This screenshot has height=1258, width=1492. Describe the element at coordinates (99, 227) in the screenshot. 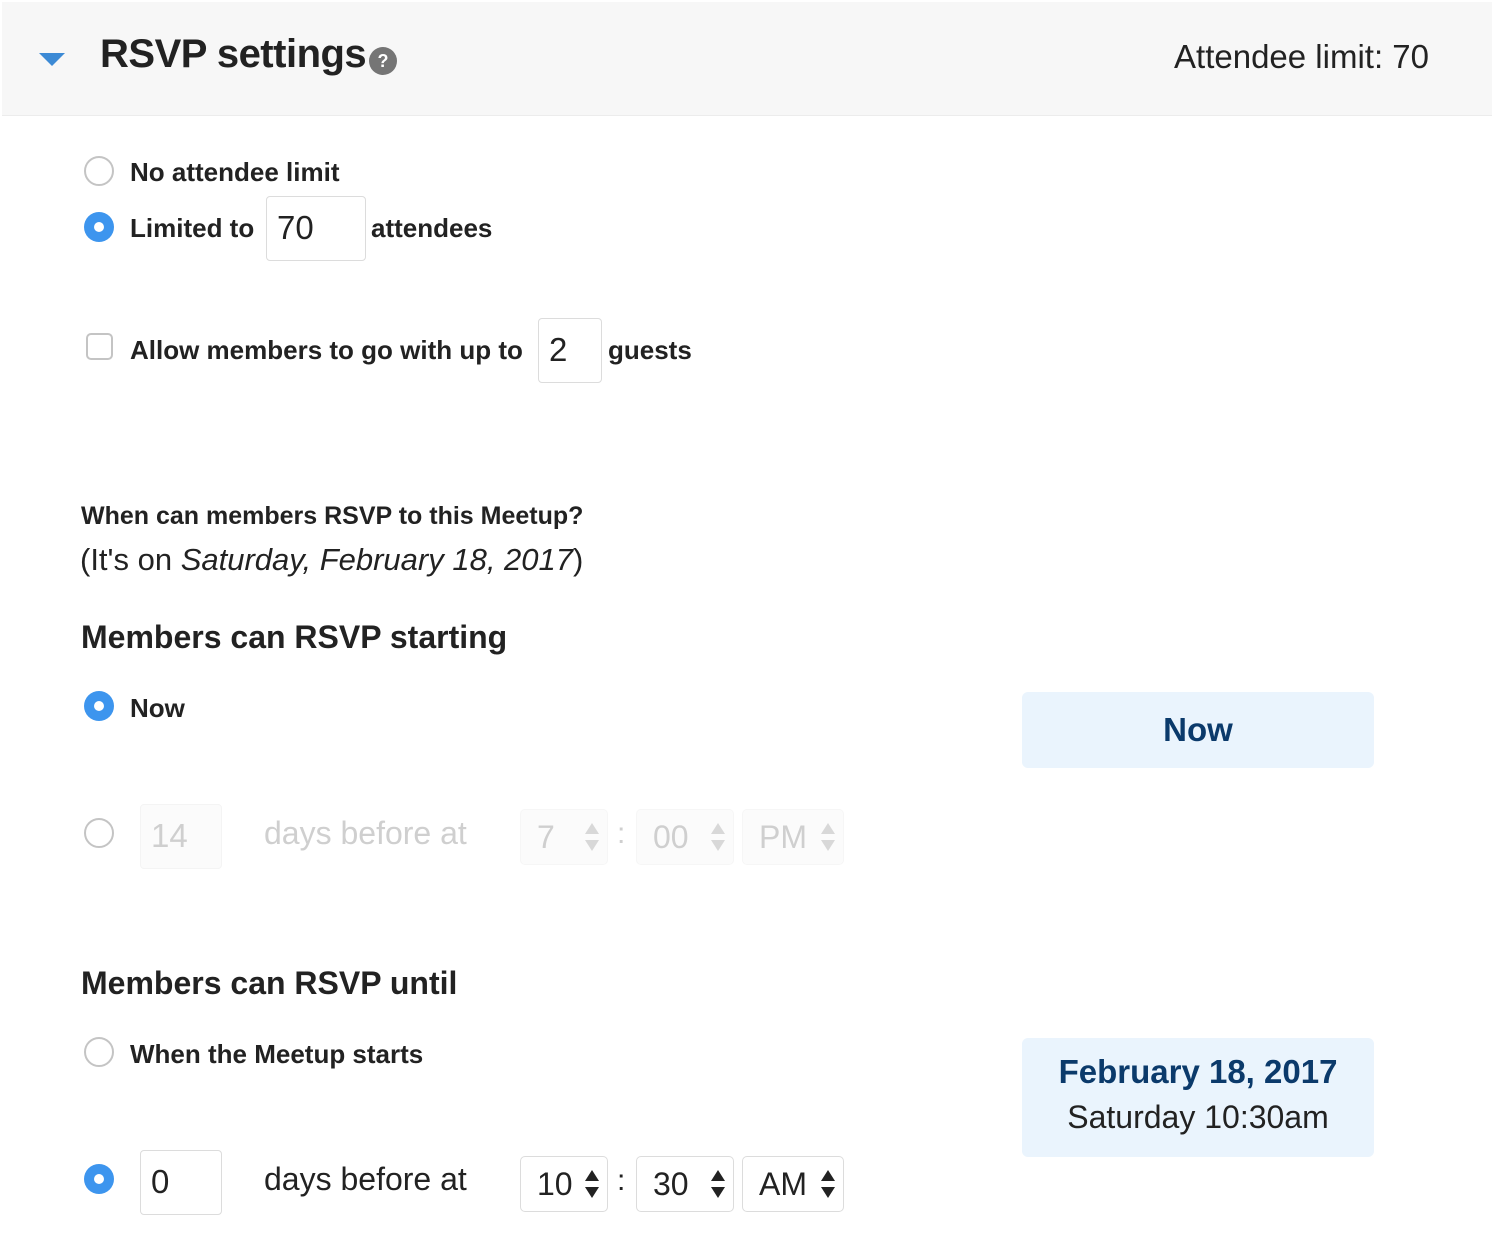

I see `limited-to-radio` at that location.